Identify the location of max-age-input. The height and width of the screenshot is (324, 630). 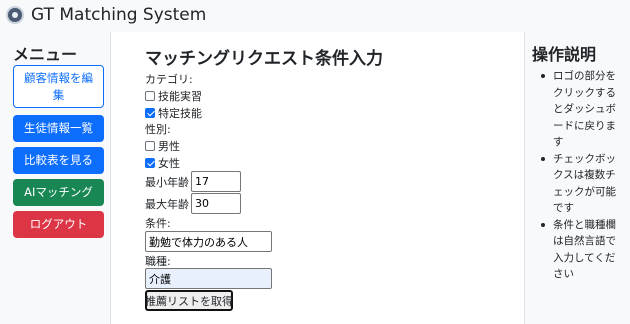
(216, 203).